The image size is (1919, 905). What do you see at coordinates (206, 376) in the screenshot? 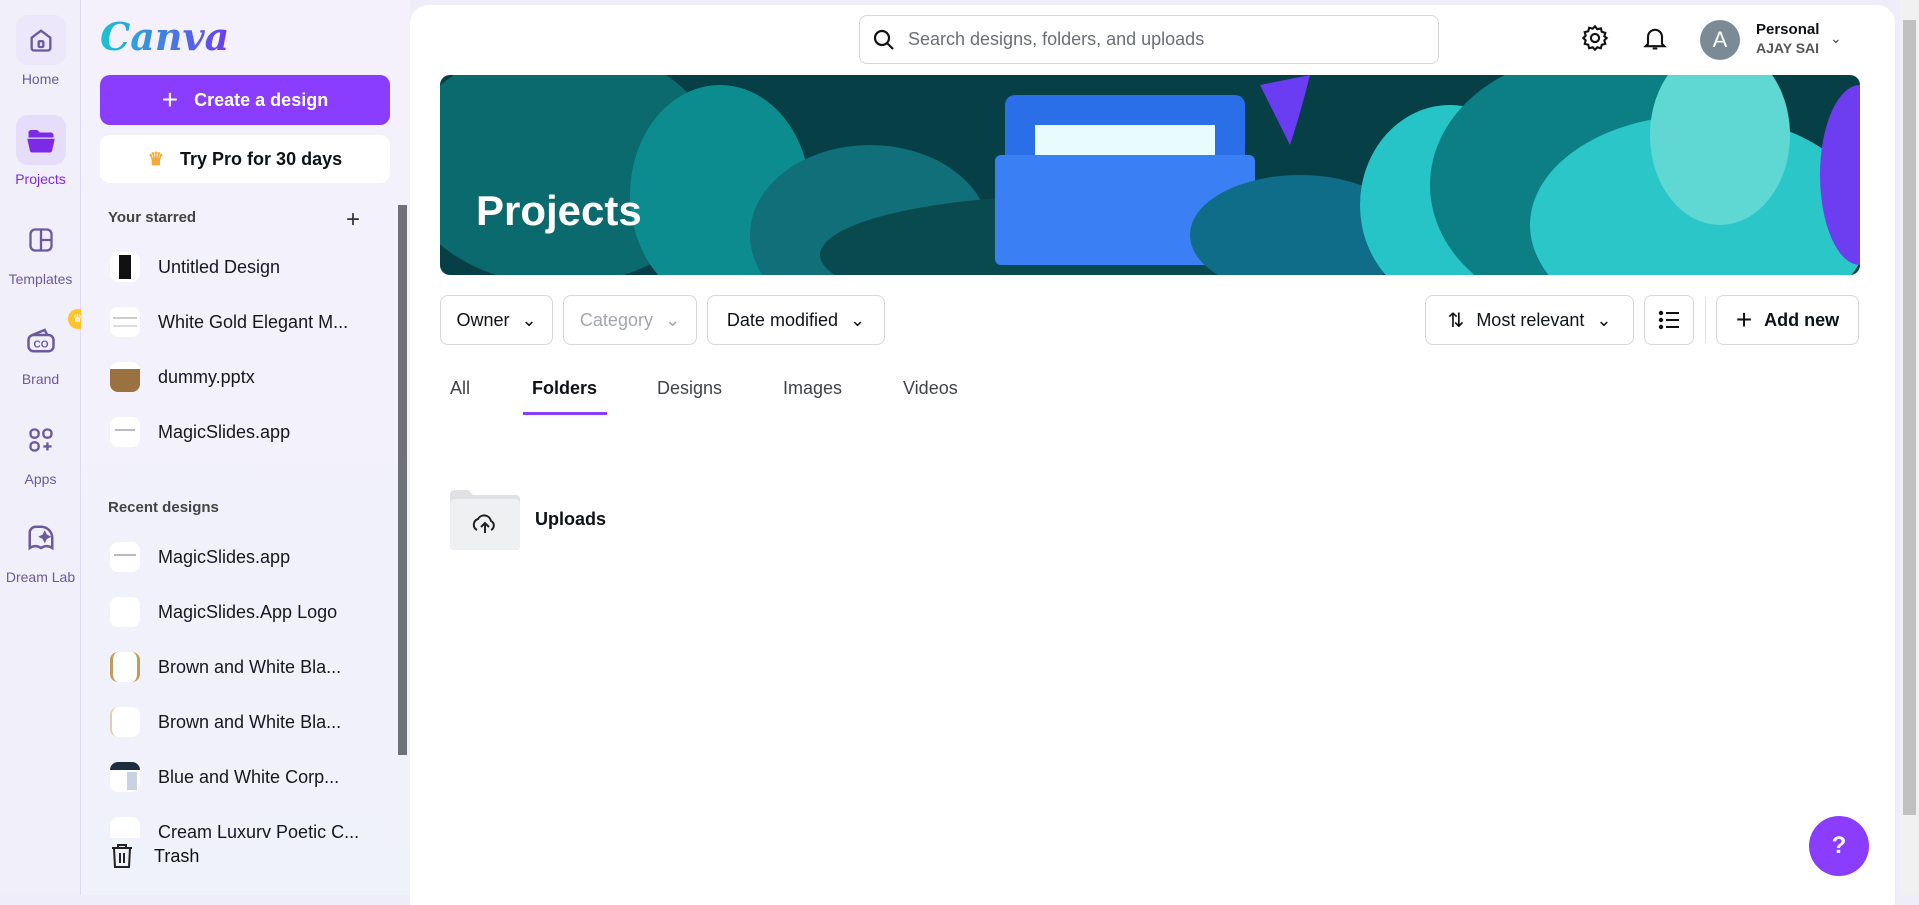
I see `item-label: dummy.pptx` at bounding box center [206, 376].